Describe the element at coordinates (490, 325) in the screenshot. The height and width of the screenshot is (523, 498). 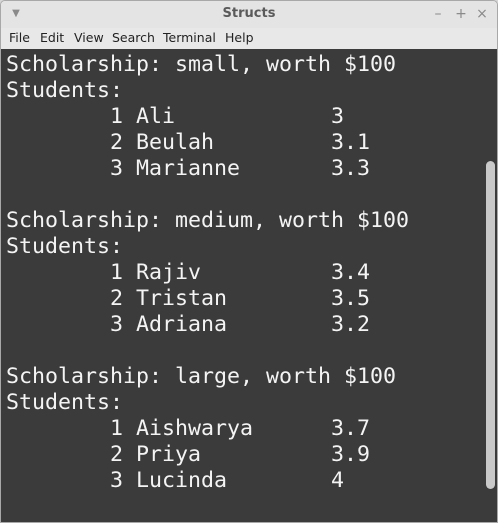
I see `scrollbar-thumb` at that location.